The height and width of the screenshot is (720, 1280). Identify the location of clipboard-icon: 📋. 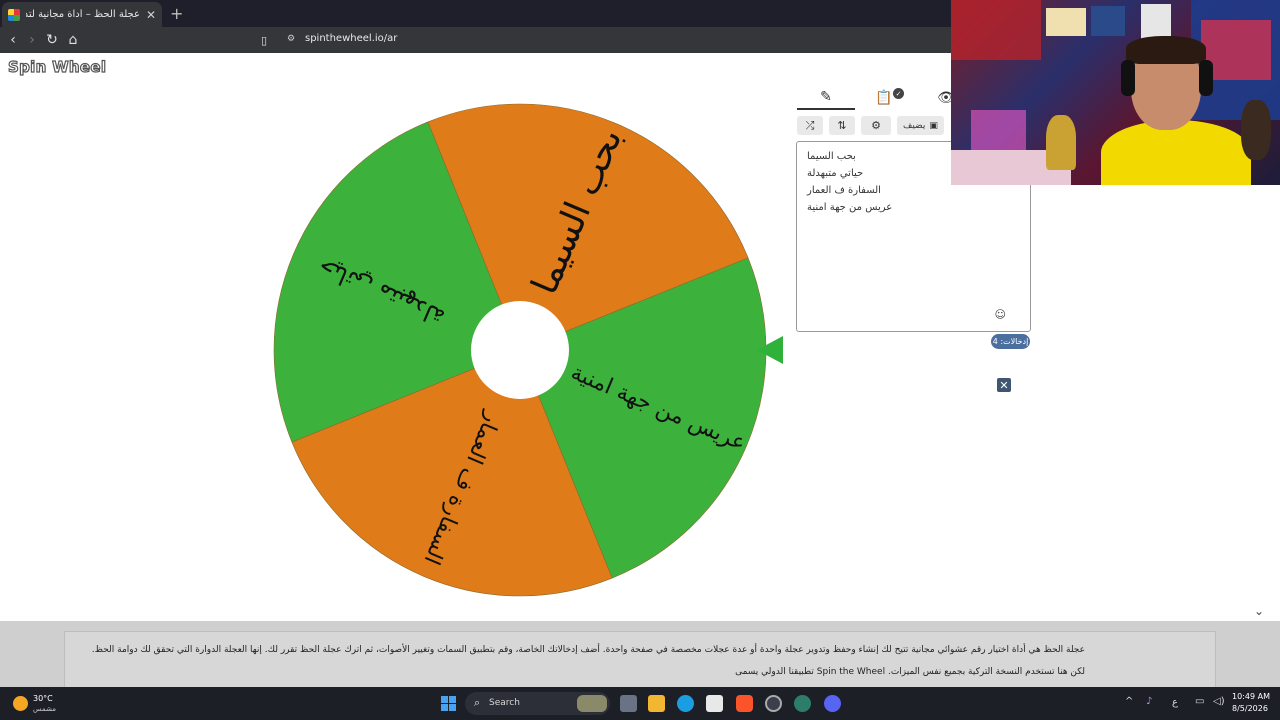
(884, 98).